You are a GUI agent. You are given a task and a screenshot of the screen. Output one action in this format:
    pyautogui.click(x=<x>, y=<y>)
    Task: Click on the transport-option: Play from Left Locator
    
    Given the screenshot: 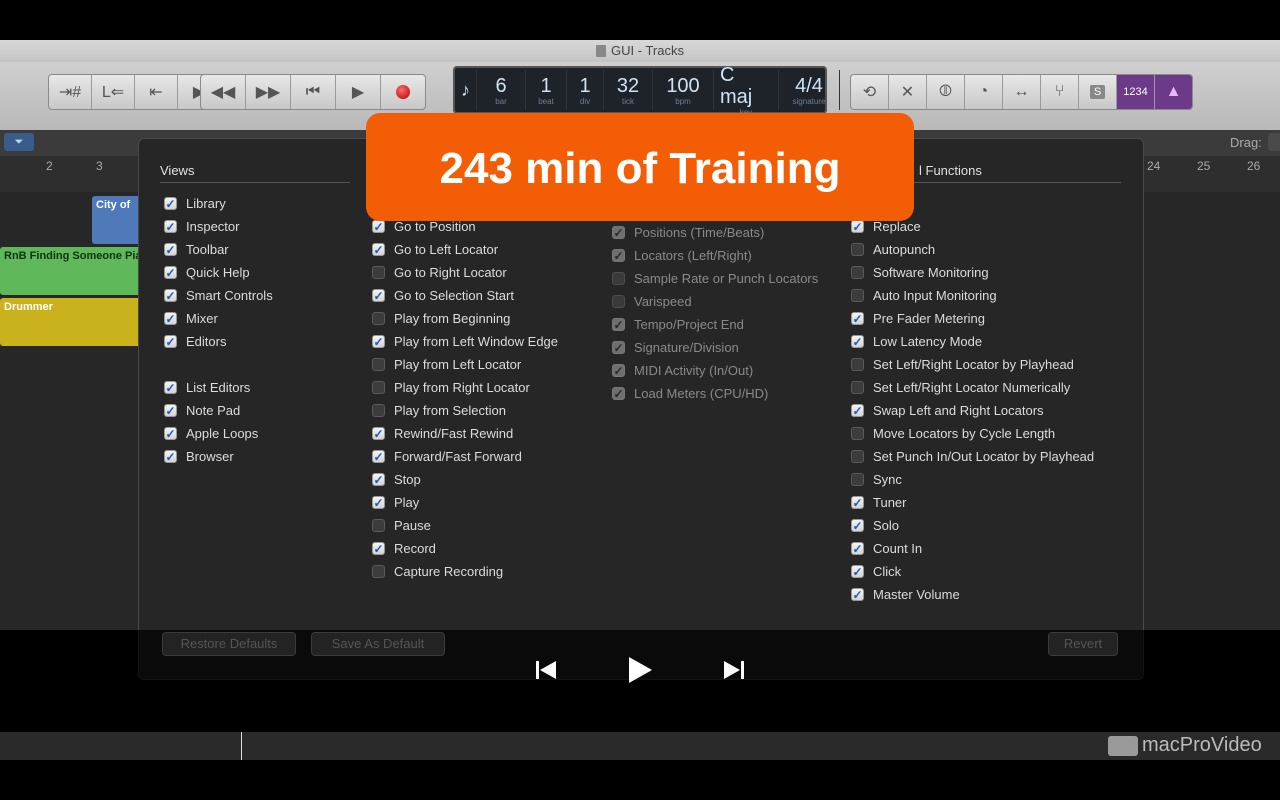 What is the action you would take?
    pyautogui.click(x=446, y=364)
    